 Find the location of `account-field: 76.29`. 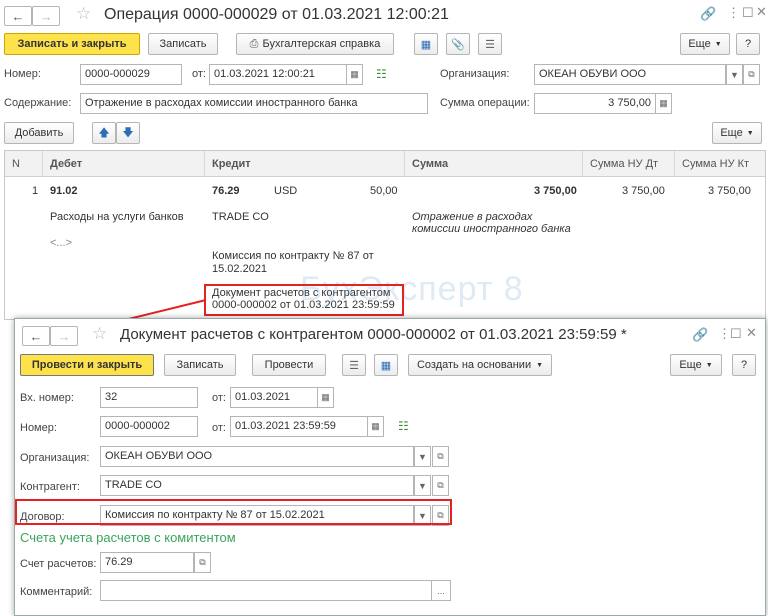

account-field: 76.29 is located at coordinates (147, 562).